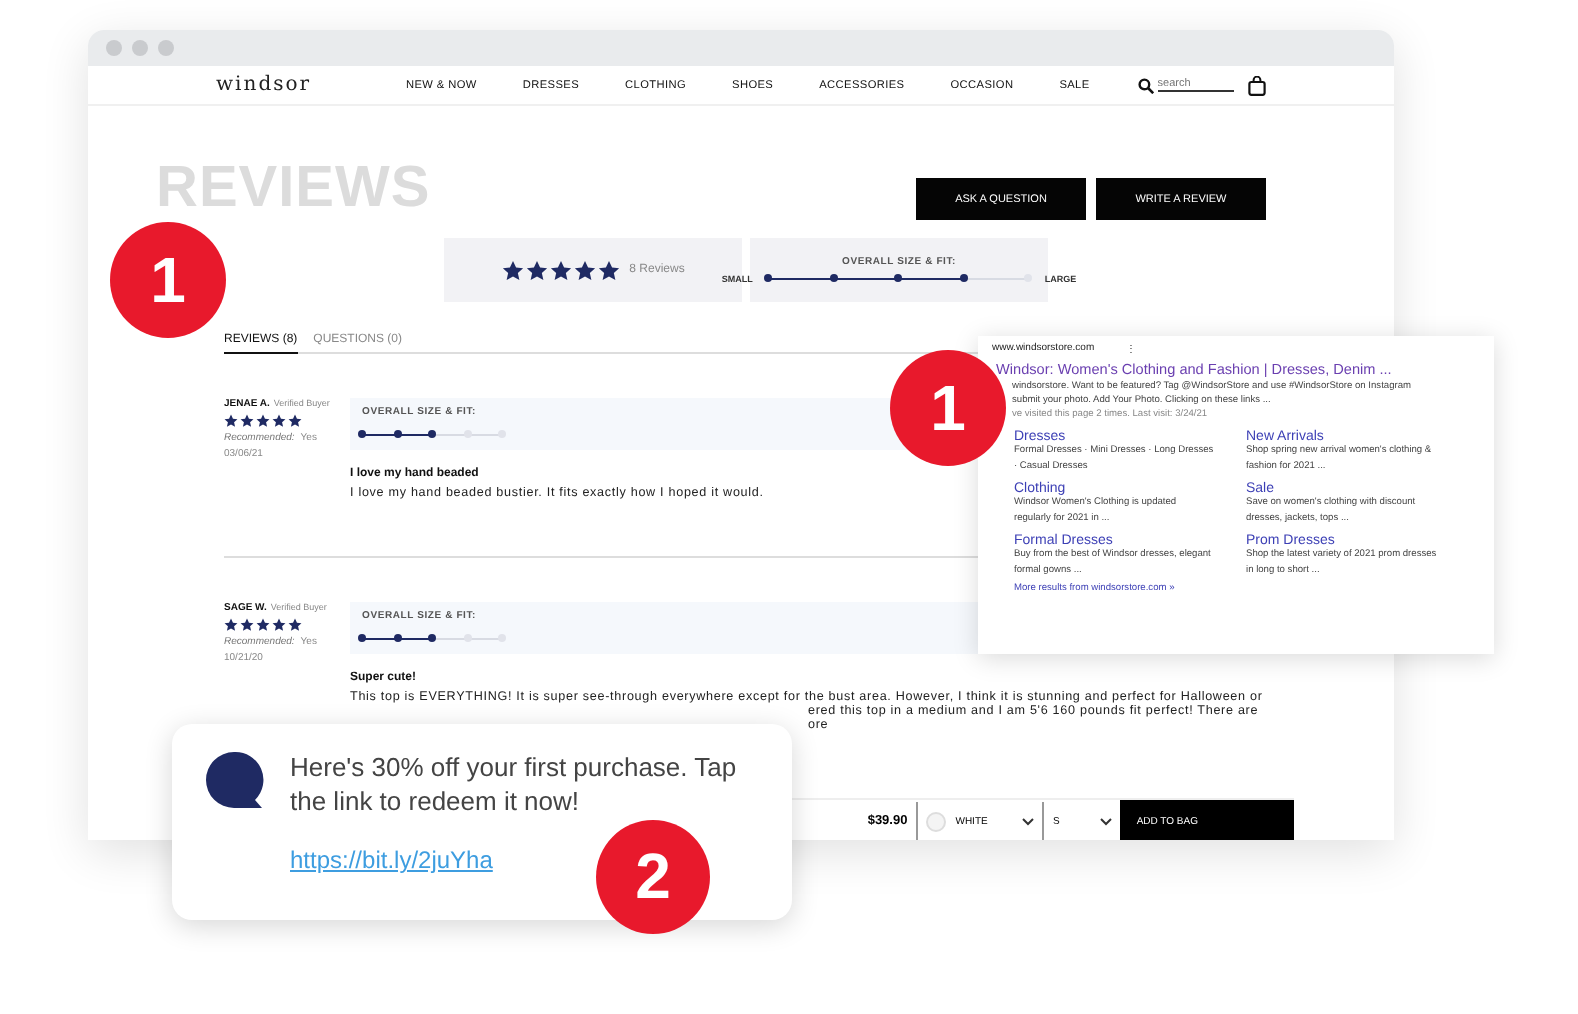 The height and width of the screenshot is (1014, 1578). I want to click on message-text: Here's 30% off your first purchase. Tap the link to redeem it now!, so click(514, 784).